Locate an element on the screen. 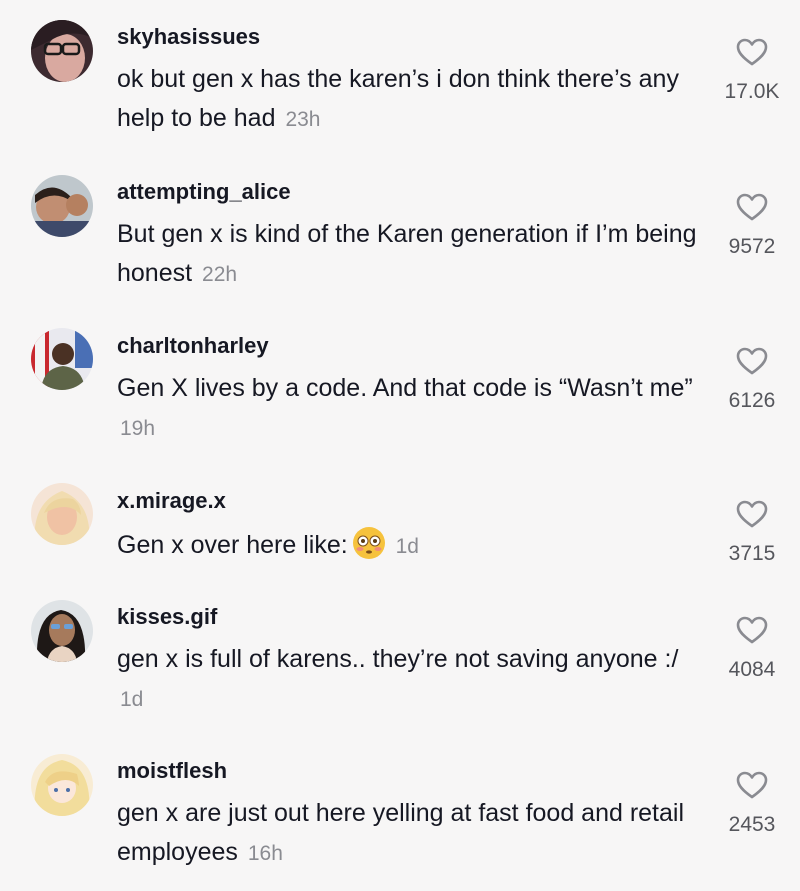 The height and width of the screenshot is (891, 800). comment-time: 16h is located at coordinates (265, 853).